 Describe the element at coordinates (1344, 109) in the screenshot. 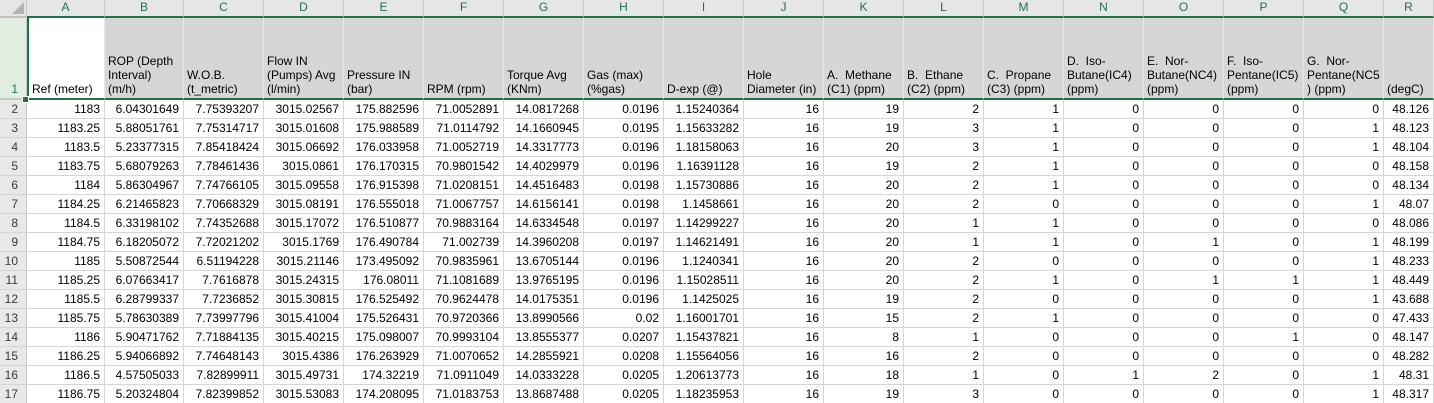

I see `cell-Q2: 0` at that location.